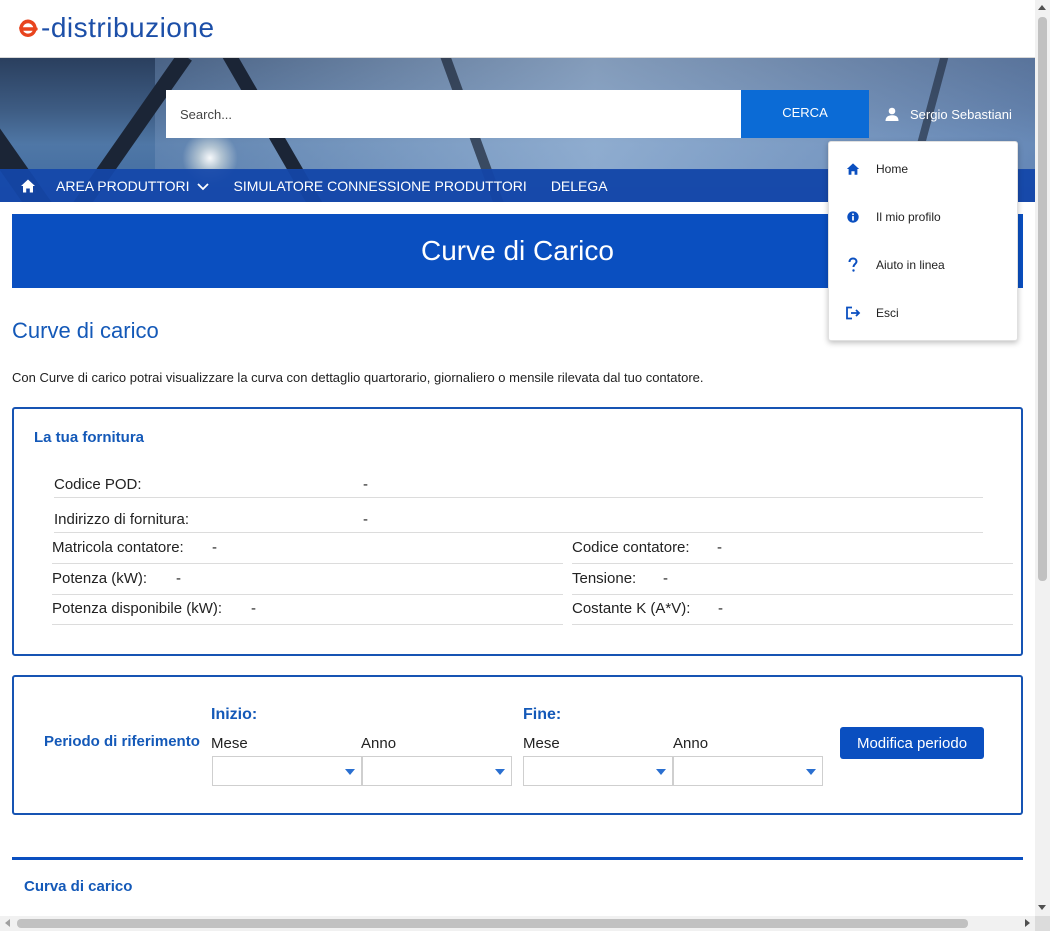 This screenshot has width=1050, height=931. What do you see at coordinates (122, 519) in the screenshot?
I see `address-label: Indirizzo di fornitura:` at bounding box center [122, 519].